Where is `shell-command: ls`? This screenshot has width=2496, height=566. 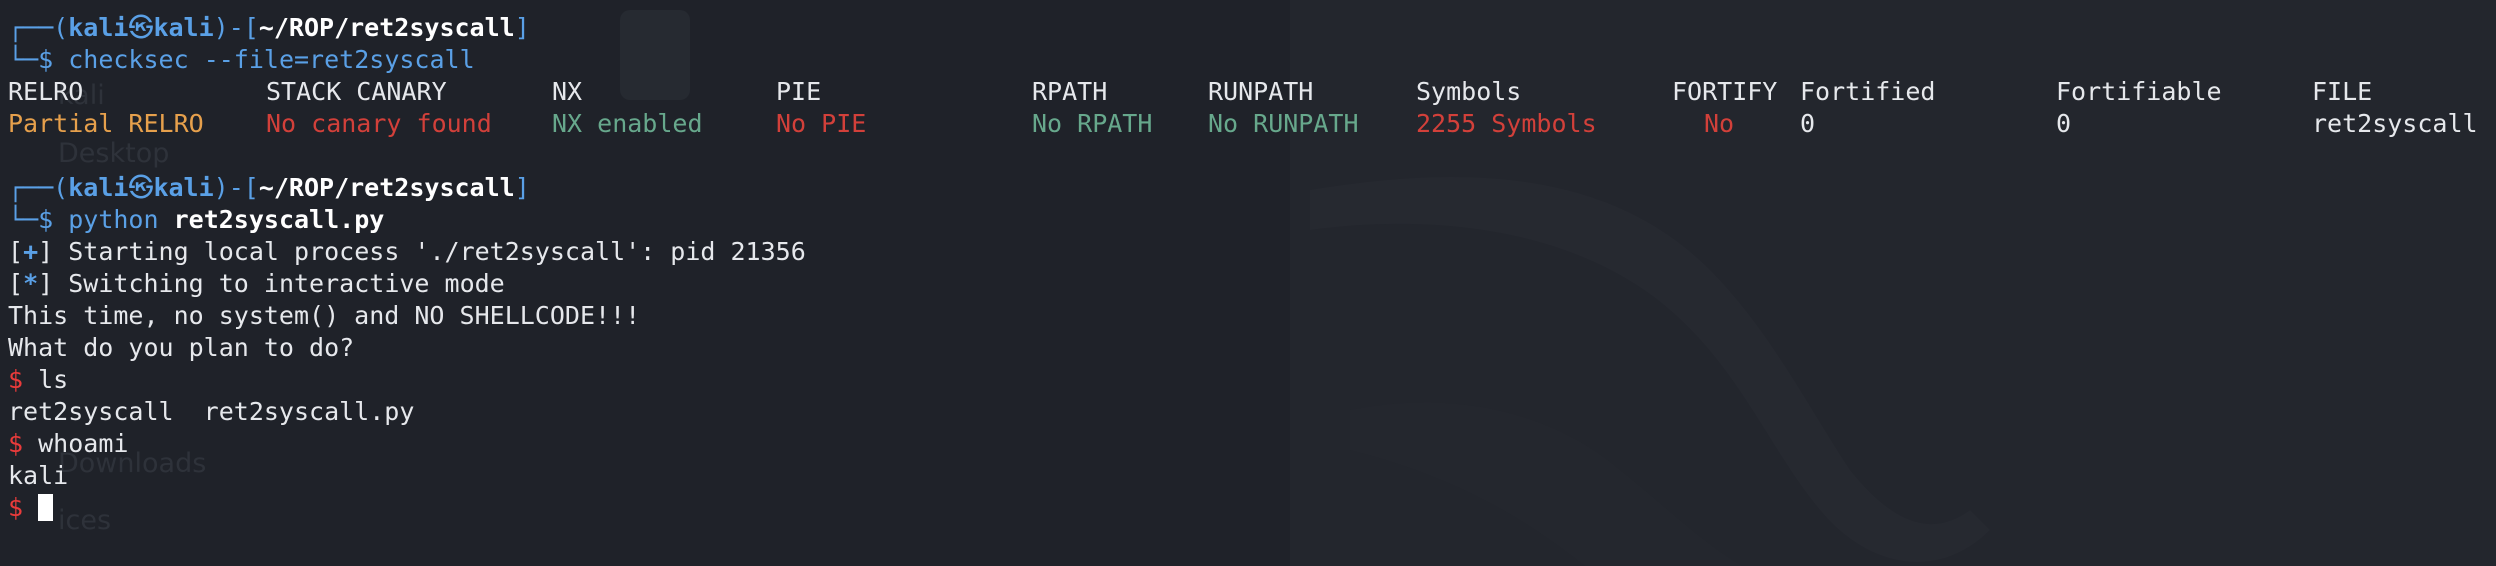 shell-command: ls is located at coordinates (53, 379).